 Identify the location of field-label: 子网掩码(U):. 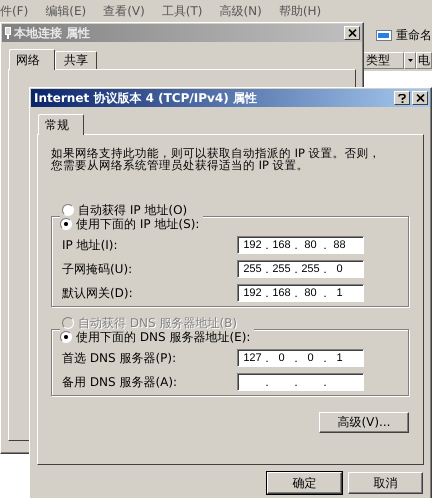
(97, 269).